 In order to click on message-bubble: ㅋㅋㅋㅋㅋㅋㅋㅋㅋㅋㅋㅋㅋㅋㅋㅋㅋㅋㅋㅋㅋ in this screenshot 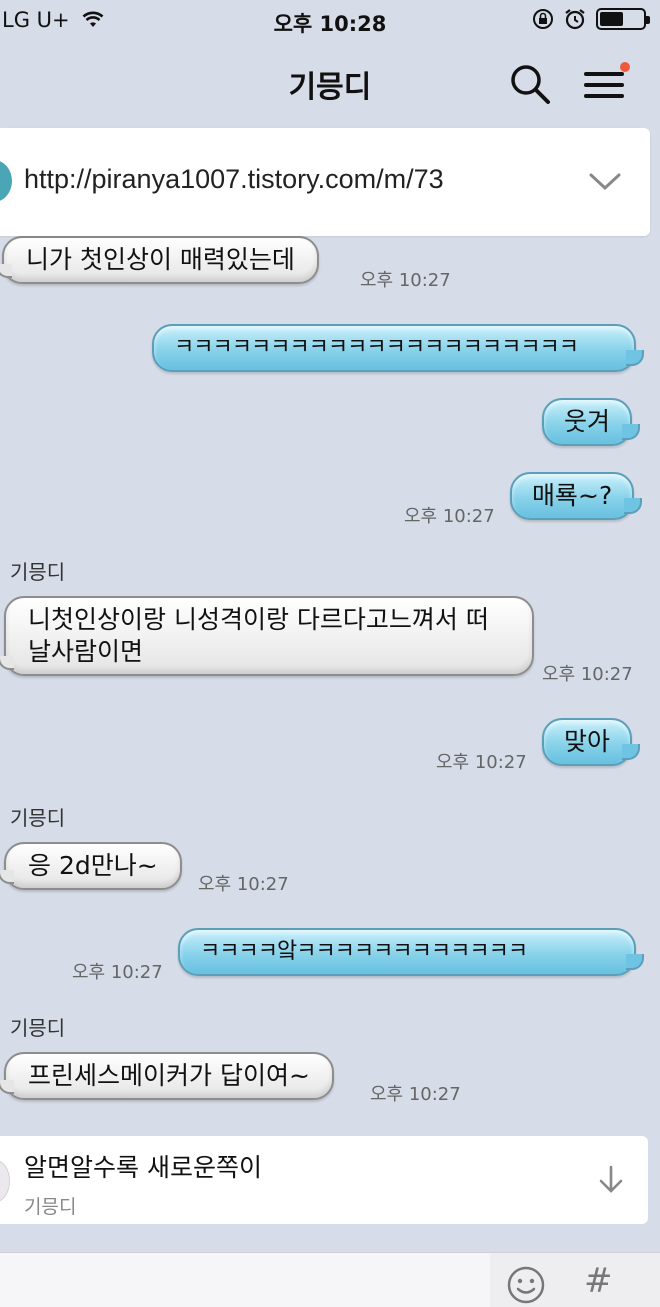, I will do `click(398, 348)`.